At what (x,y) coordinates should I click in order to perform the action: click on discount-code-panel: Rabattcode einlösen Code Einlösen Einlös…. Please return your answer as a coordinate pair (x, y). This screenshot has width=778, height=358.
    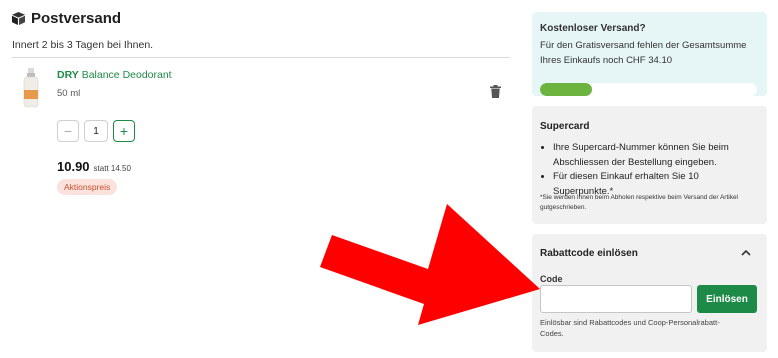
    Looking at the image, I should click on (649, 293).